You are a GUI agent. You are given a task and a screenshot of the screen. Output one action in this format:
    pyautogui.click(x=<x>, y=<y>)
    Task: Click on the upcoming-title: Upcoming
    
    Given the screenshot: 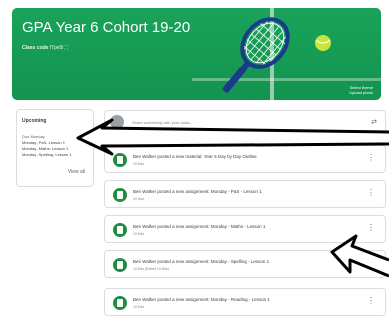 What is the action you would take?
    pyautogui.click(x=34, y=121)
    